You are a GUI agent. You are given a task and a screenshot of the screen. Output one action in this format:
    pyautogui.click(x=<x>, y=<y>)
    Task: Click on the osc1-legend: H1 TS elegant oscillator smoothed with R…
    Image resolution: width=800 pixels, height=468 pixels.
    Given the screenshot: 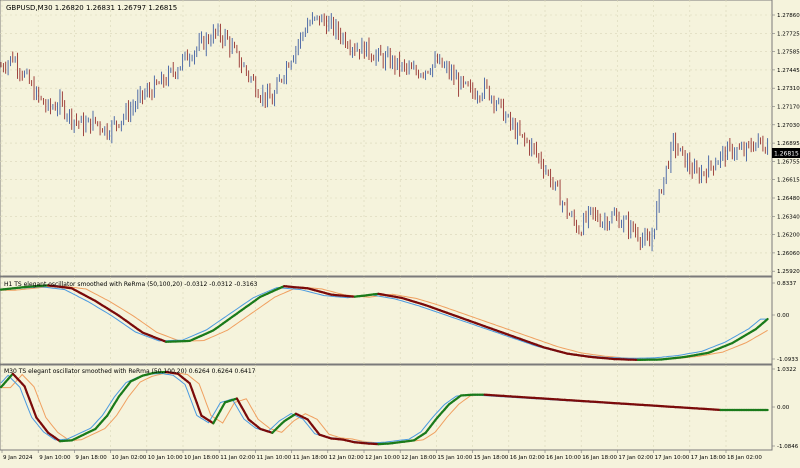 What is the action you would take?
    pyautogui.click(x=131, y=284)
    